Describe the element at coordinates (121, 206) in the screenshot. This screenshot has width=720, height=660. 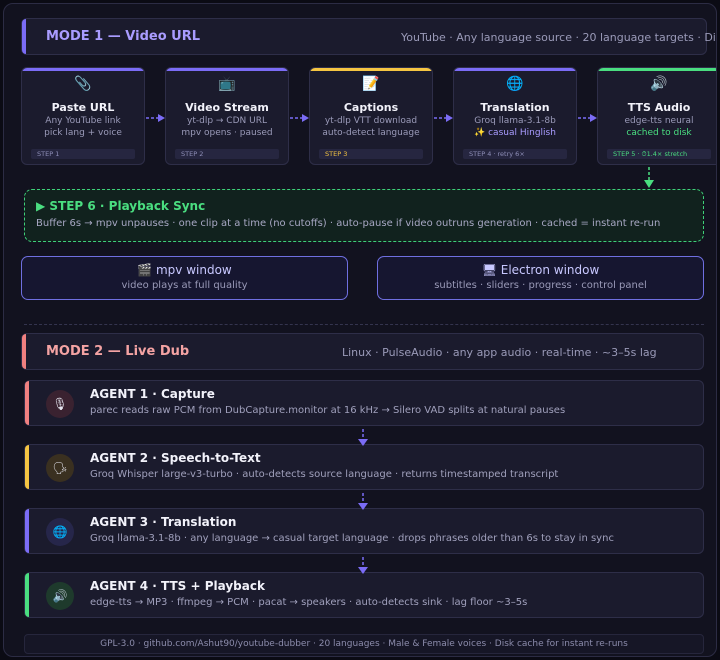
I see `step6-title: ▶ STEP 6 · Playback Sync` at that location.